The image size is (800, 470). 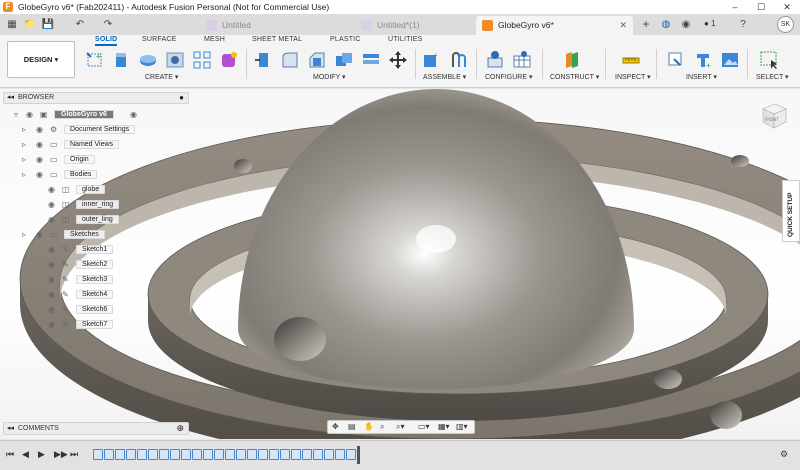 I want to click on workspace-selector: DESIGN ▾, so click(x=41, y=59).